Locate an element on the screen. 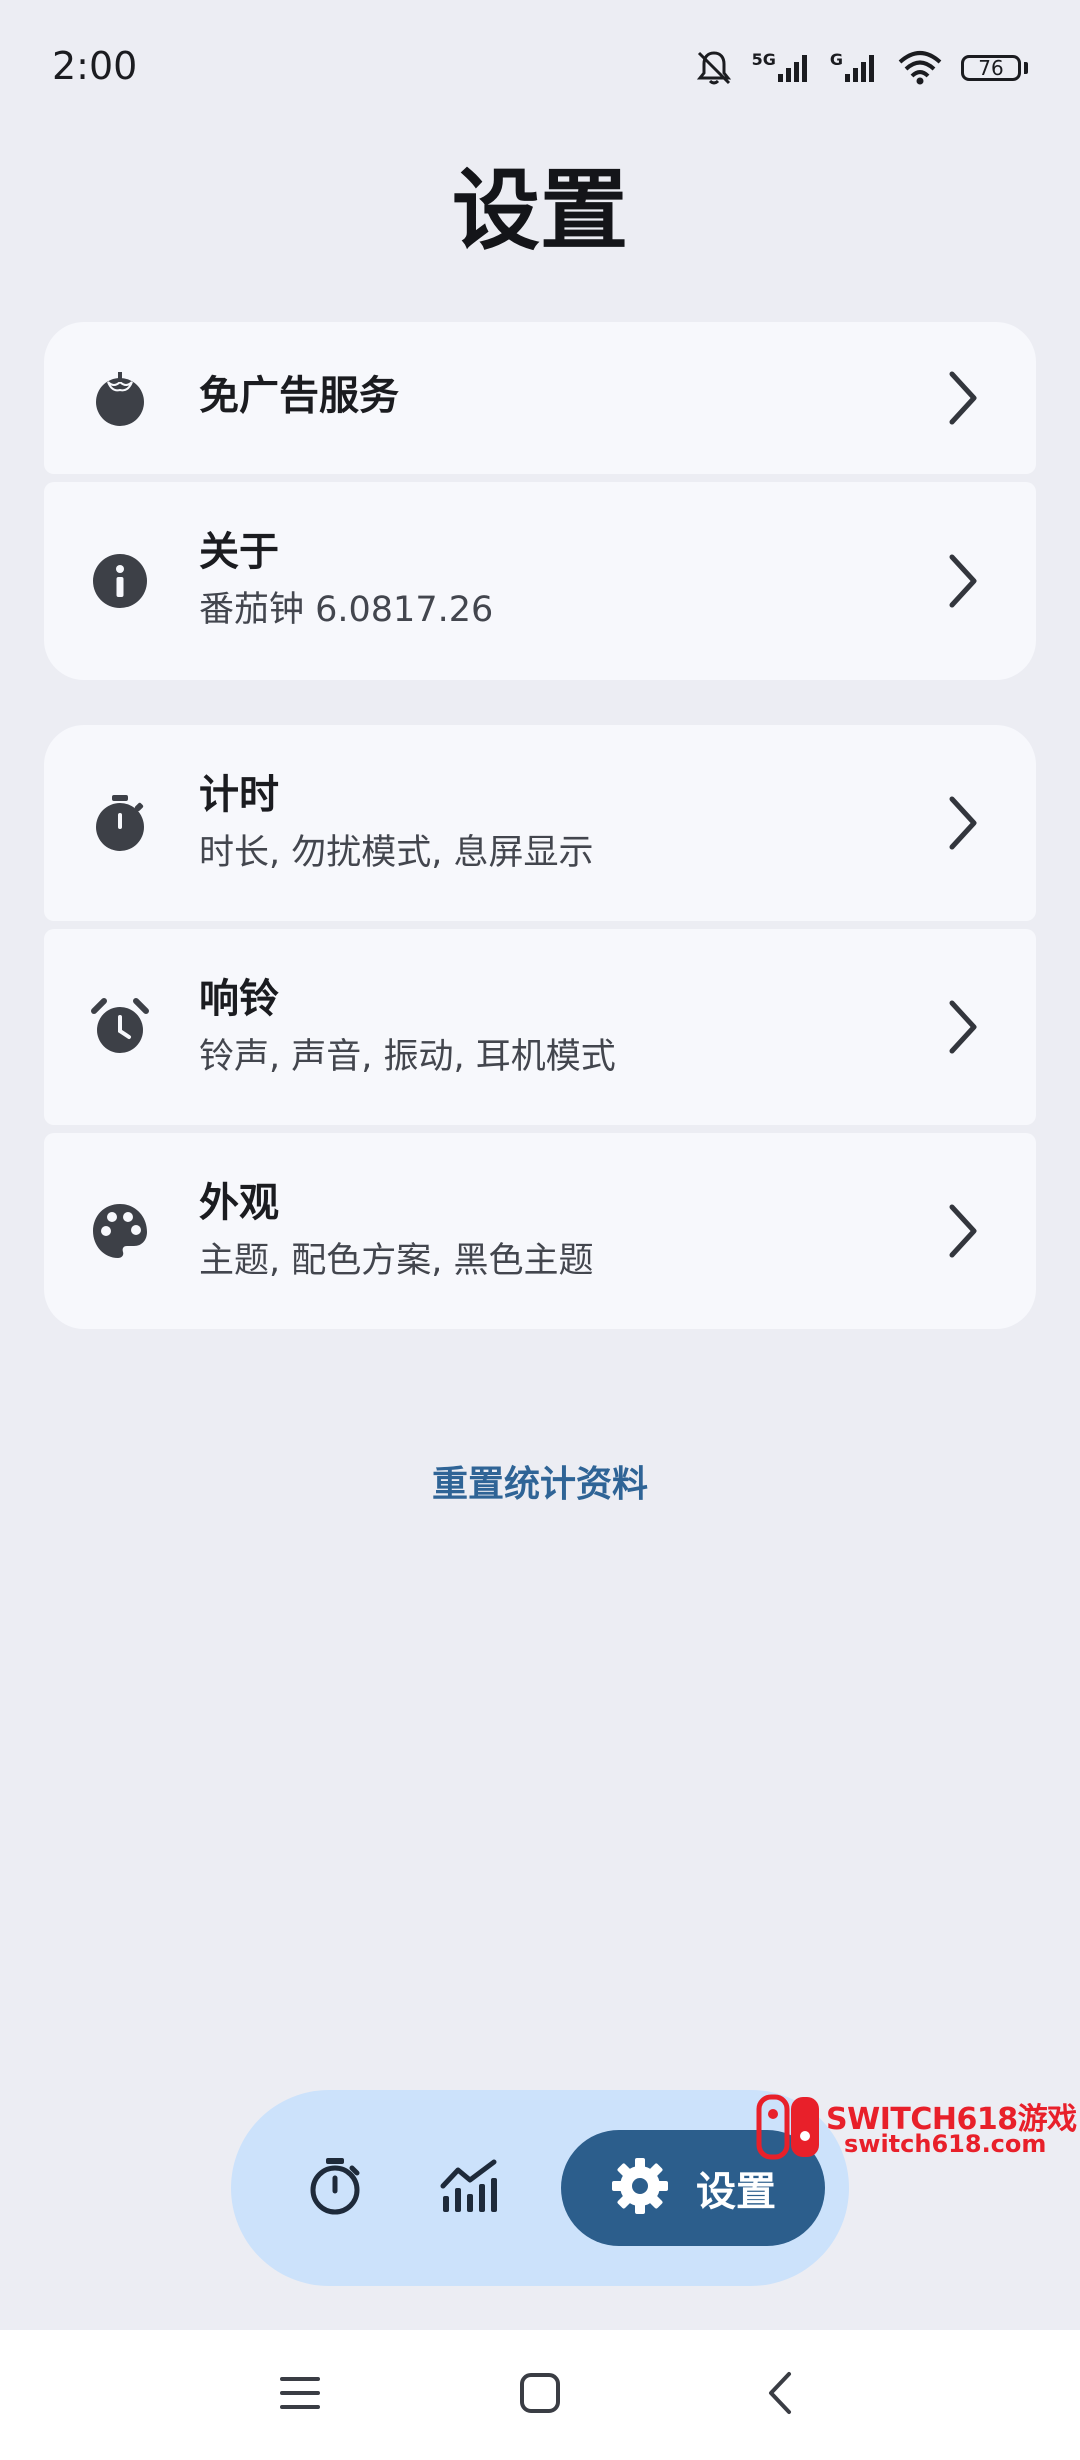 This screenshot has height=2460, width=1080. battery-tip is located at coordinates (1026, 68).